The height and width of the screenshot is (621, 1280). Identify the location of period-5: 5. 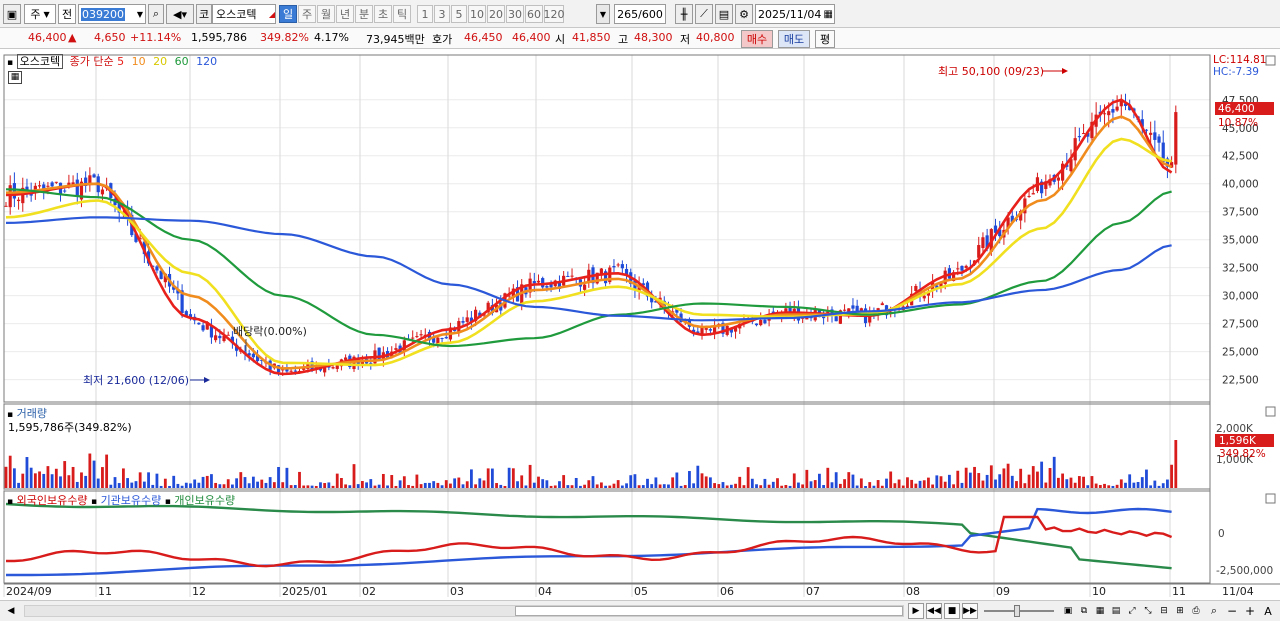
(459, 14).